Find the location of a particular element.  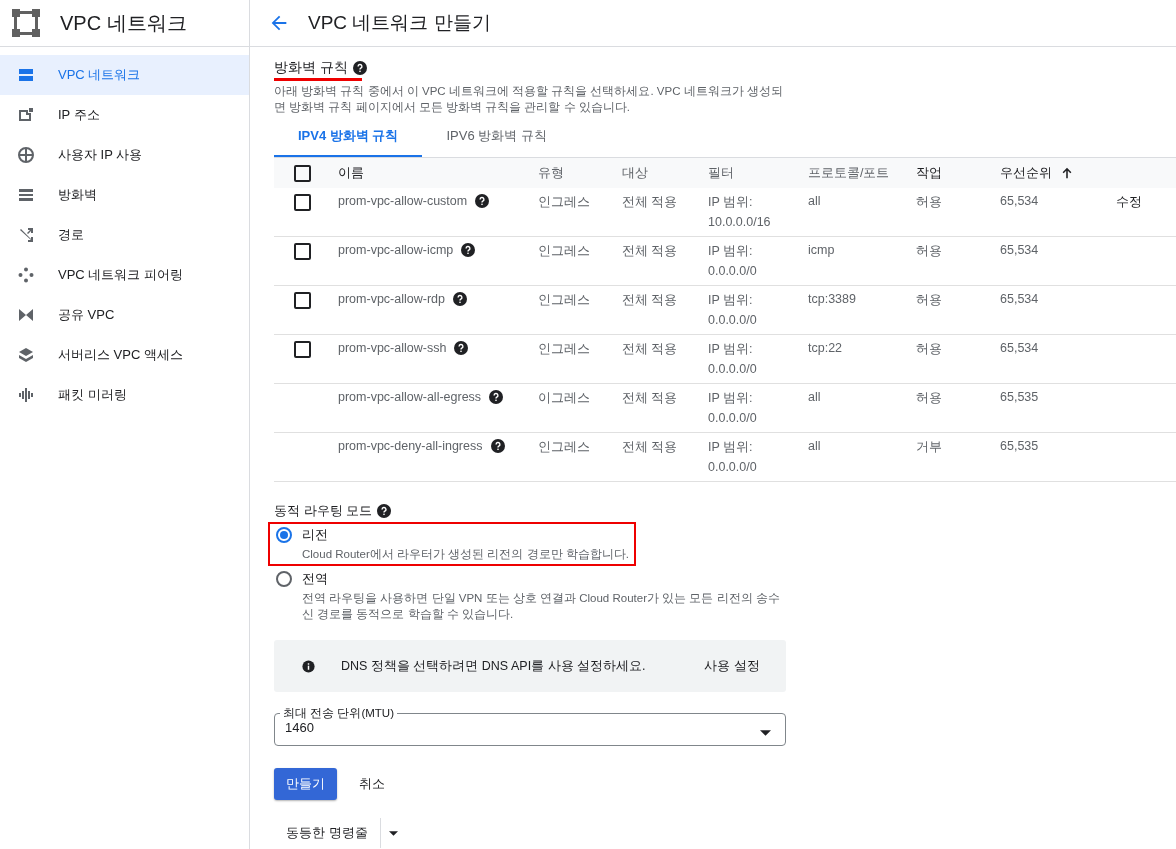

sidebar-item: IP 주소 is located at coordinates (124, 115).